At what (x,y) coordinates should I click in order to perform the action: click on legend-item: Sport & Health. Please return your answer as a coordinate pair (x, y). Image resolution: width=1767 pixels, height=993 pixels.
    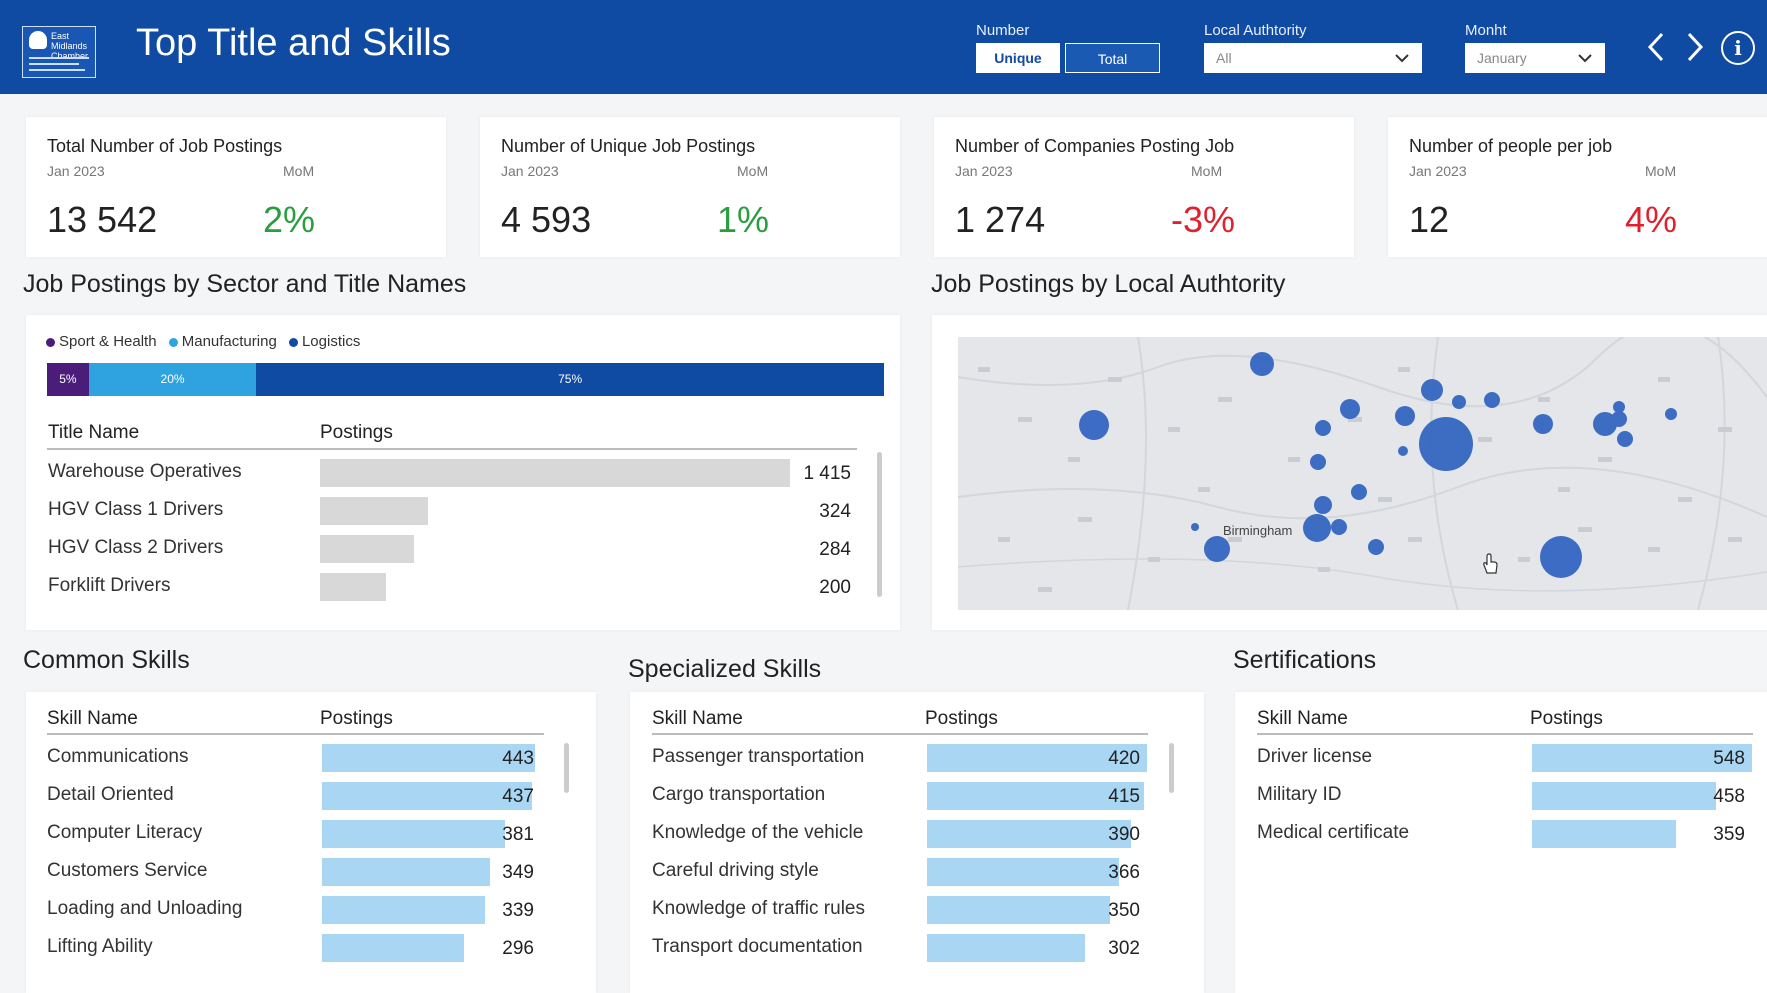
    Looking at the image, I should click on (101, 341).